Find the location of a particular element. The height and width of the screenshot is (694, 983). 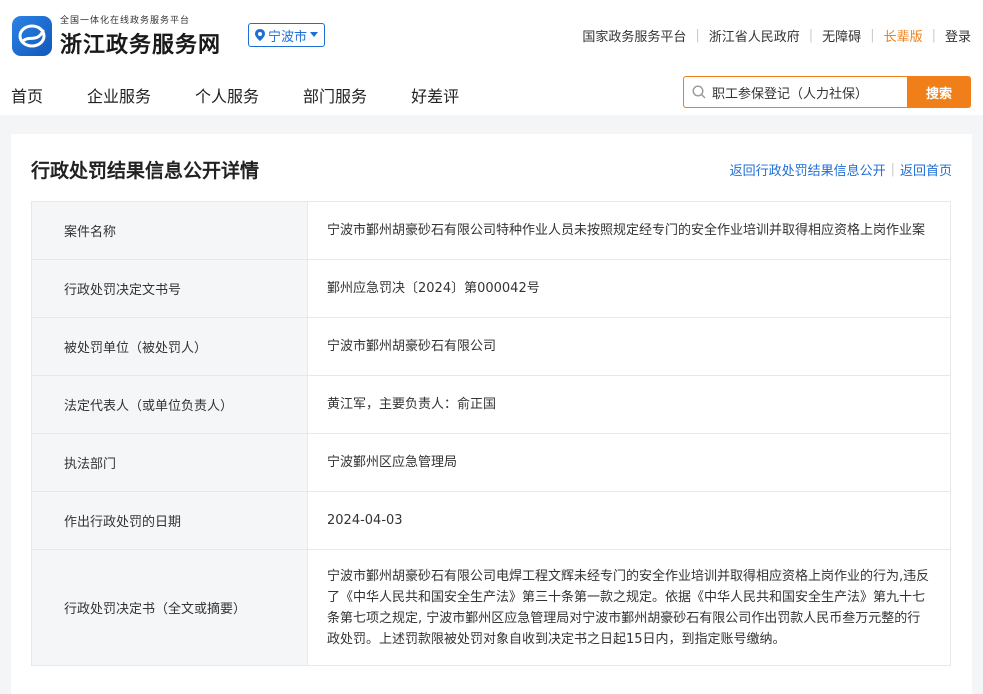

search-button: 搜索 is located at coordinates (939, 92).